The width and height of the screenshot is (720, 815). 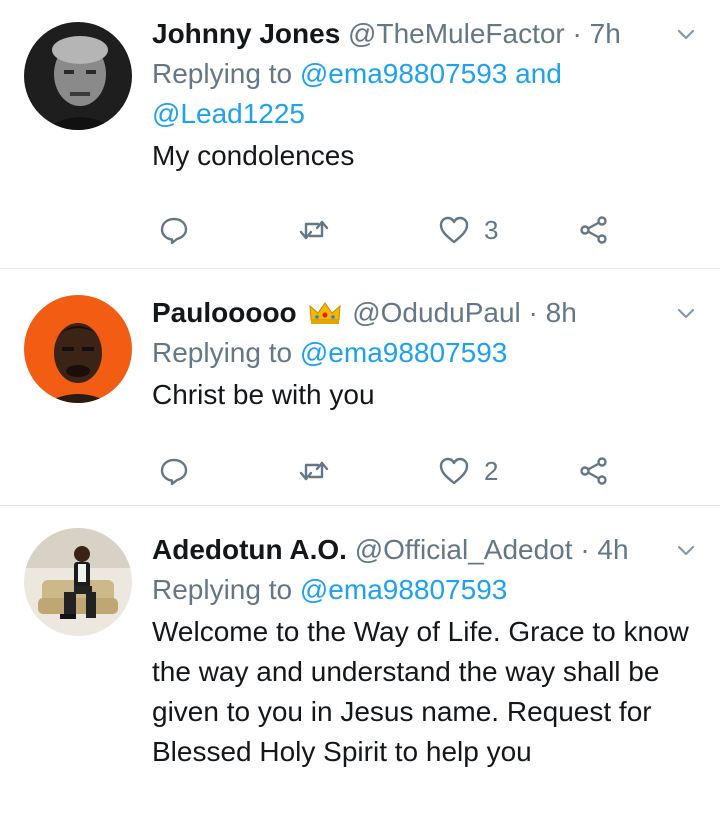 I want to click on action-bar: 3, so click(x=426, y=230).